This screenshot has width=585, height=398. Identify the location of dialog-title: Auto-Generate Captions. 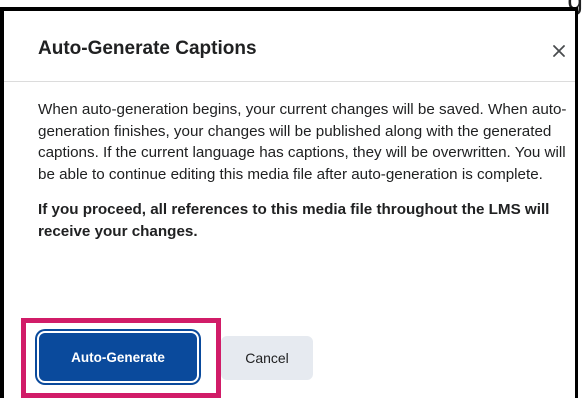
(147, 48).